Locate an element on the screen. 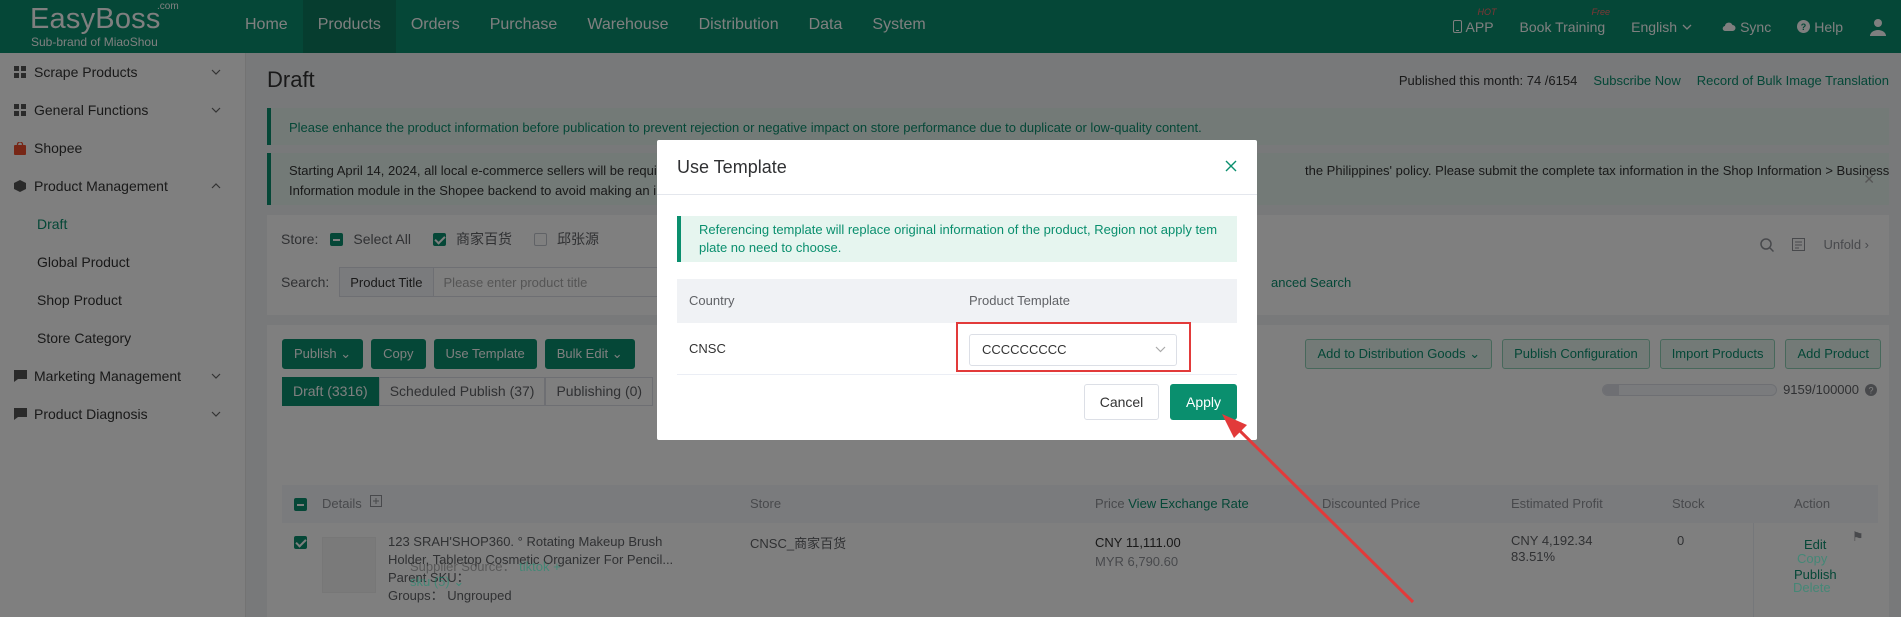  cancel-button: Cancel is located at coordinates (1121, 402).